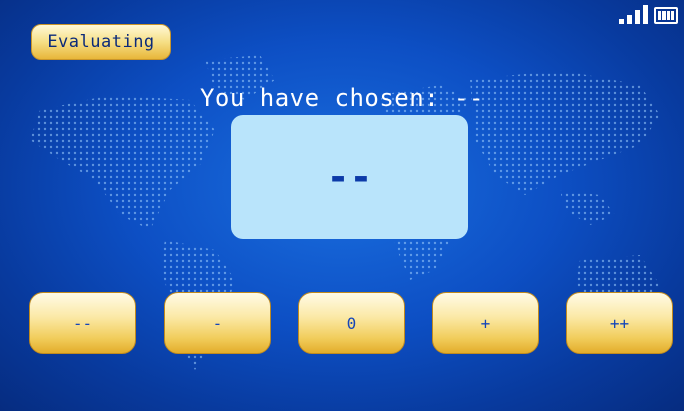 The image size is (684, 411). Describe the element at coordinates (666, 15) in the screenshot. I see `battery-icon` at that location.